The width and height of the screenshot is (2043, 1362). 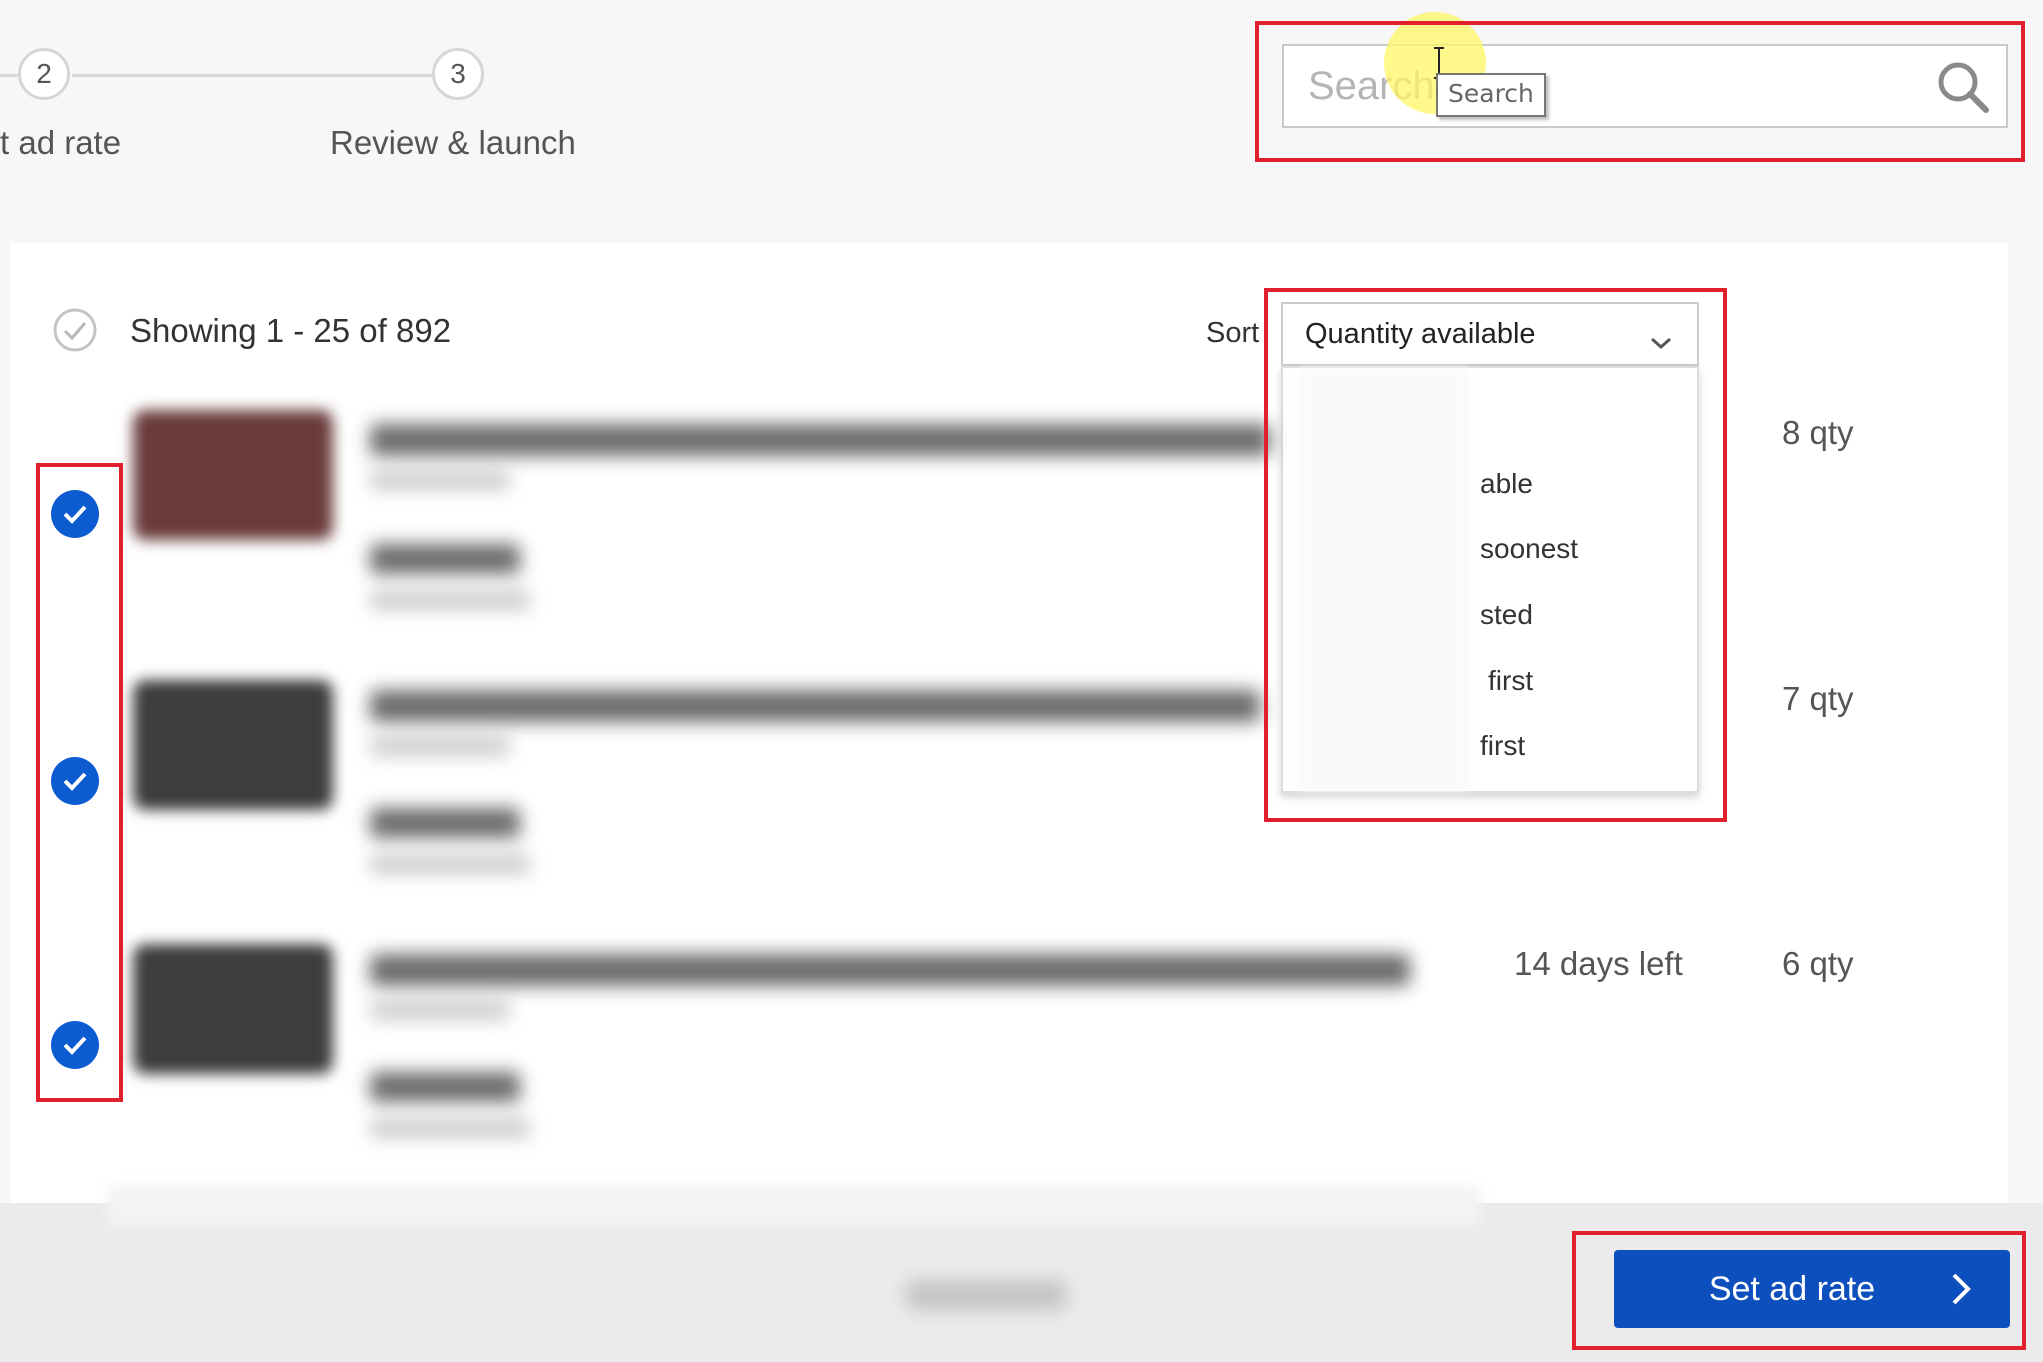 What do you see at coordinates (1490, 579) in the screenshot?
I see `sort-dropdown: able soonest sted first first` at bounding box center [1490, 579].